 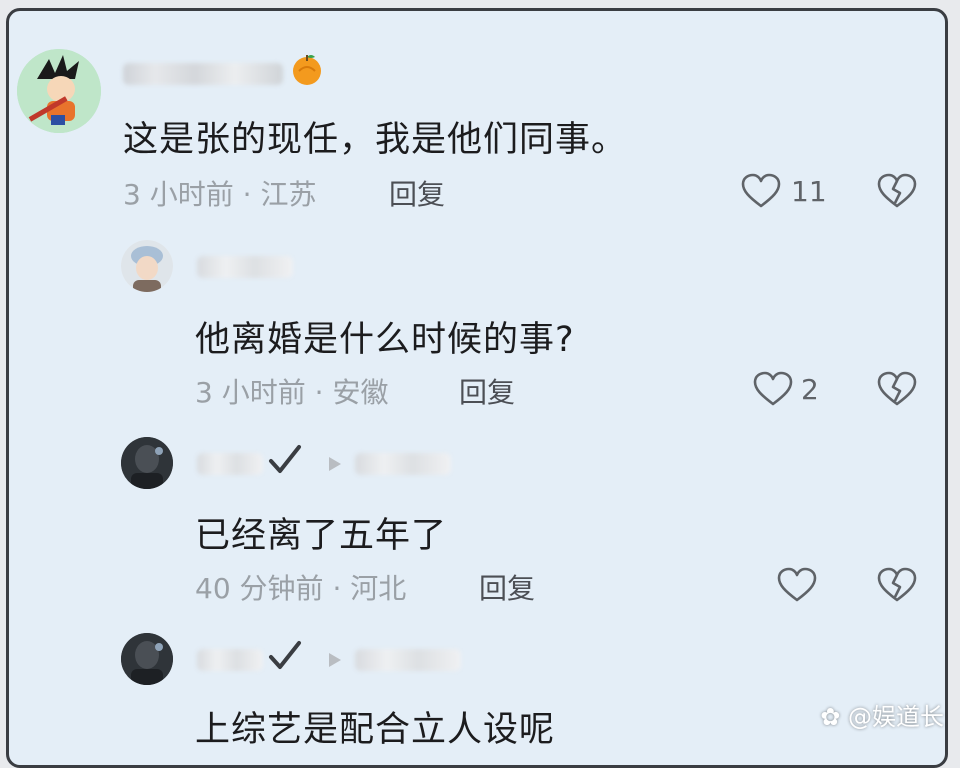 What do you see at coordinates (375, 730) in the screenshot?
I see `comment-text: 上综艺是配合立人设呢` at bounding box center [375, 730].